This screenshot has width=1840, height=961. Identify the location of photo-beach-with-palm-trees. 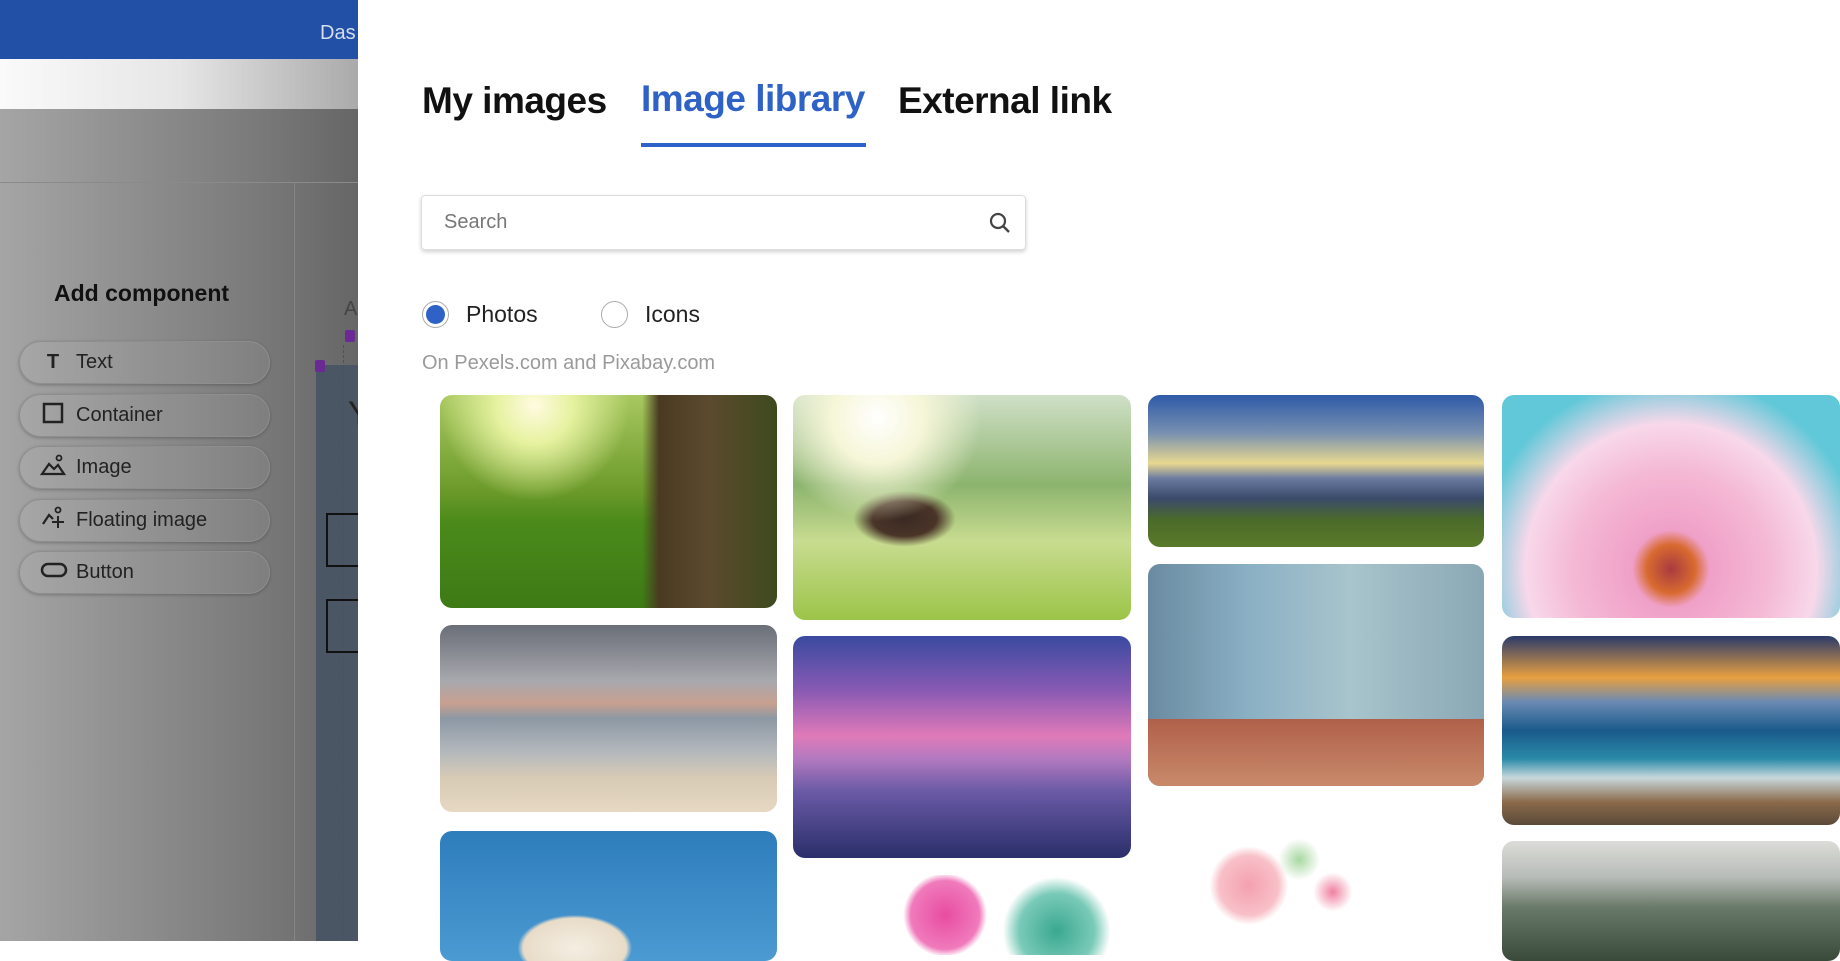
(608, 718).